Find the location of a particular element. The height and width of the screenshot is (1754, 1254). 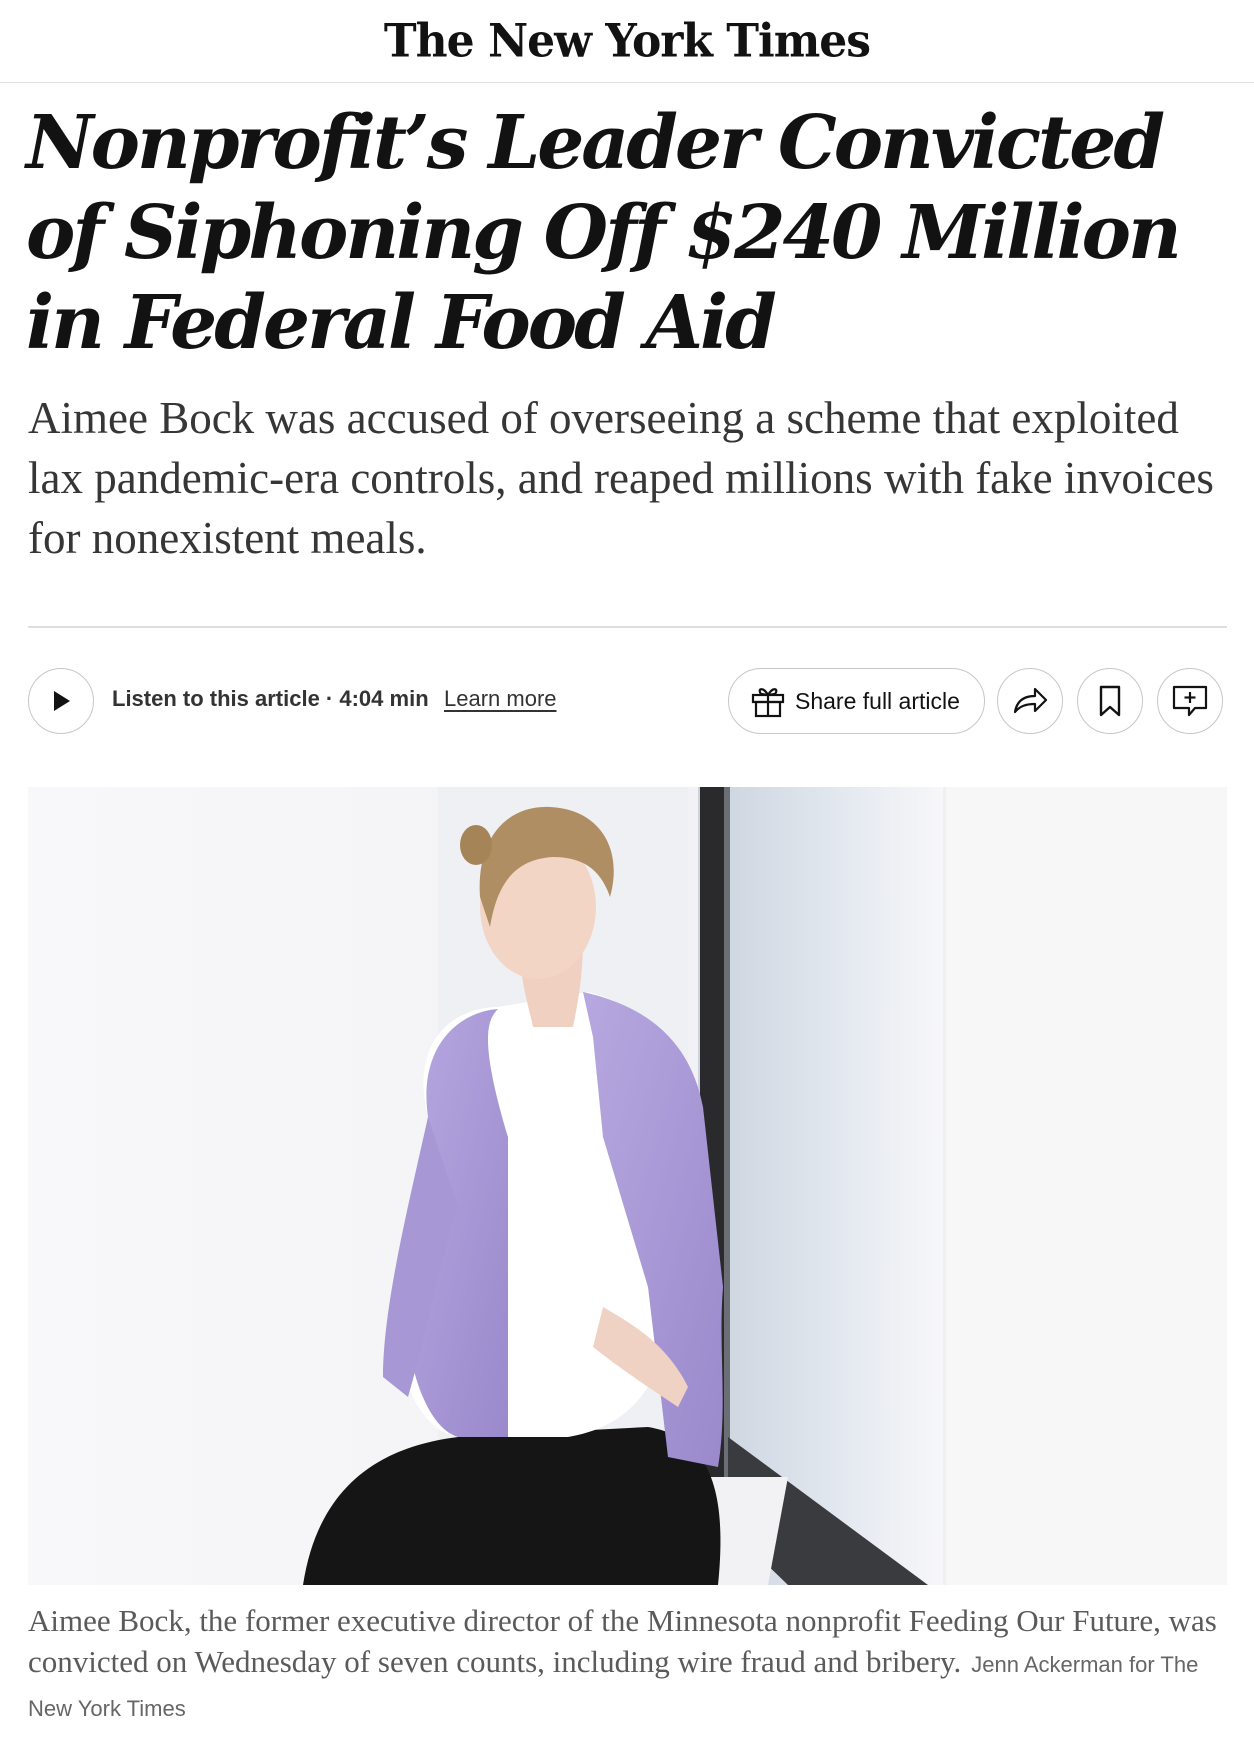

comment-icon is located at coordinates (1190, 701).